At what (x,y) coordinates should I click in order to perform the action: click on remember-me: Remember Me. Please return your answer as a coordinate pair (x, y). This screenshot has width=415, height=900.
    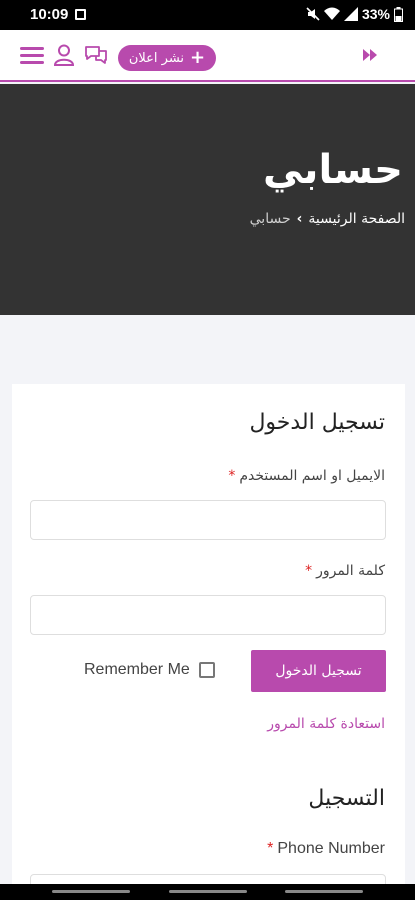
    Looking at the image, I should click on (149, 670).